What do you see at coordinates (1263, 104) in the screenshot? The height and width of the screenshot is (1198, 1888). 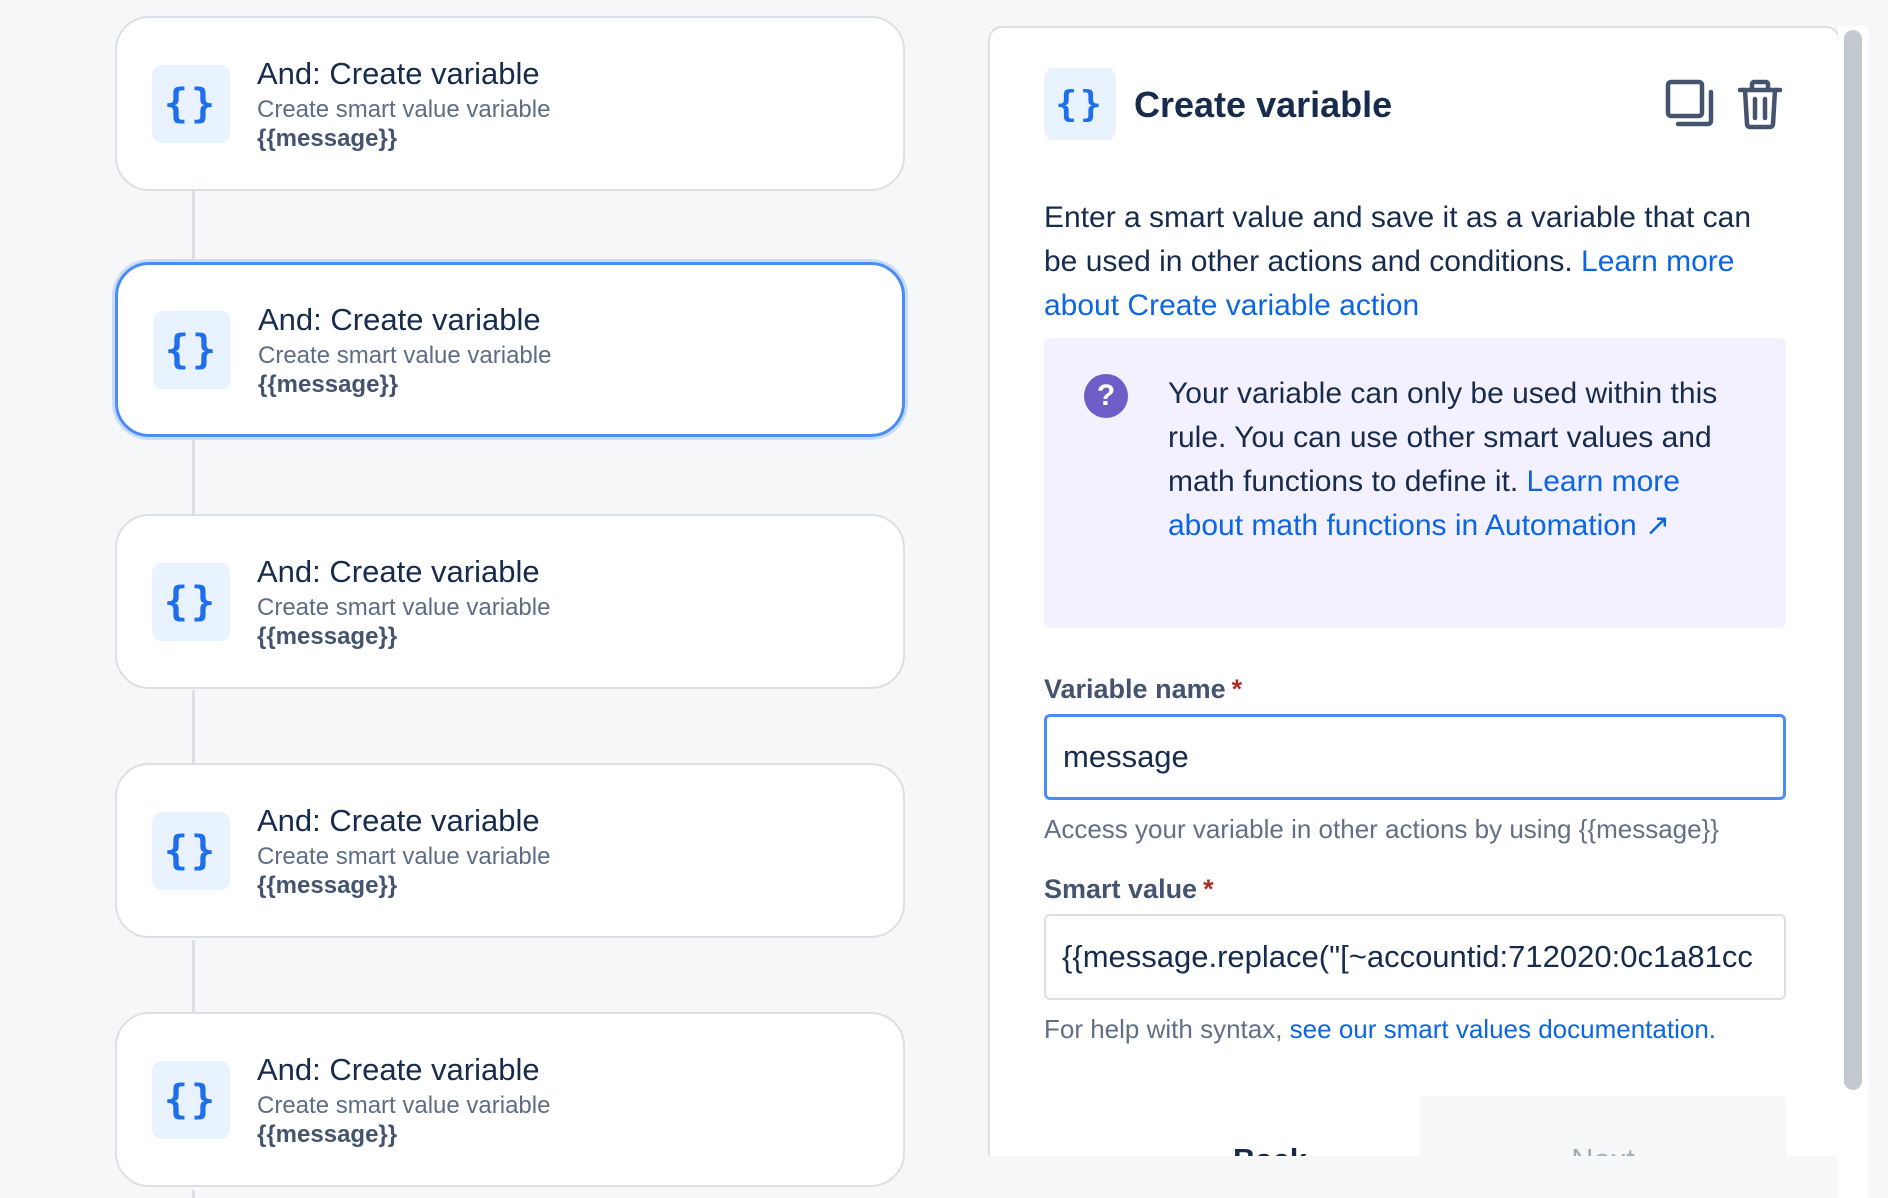 I see `panel-title: Create variable` at bounding box center [1263, 104].